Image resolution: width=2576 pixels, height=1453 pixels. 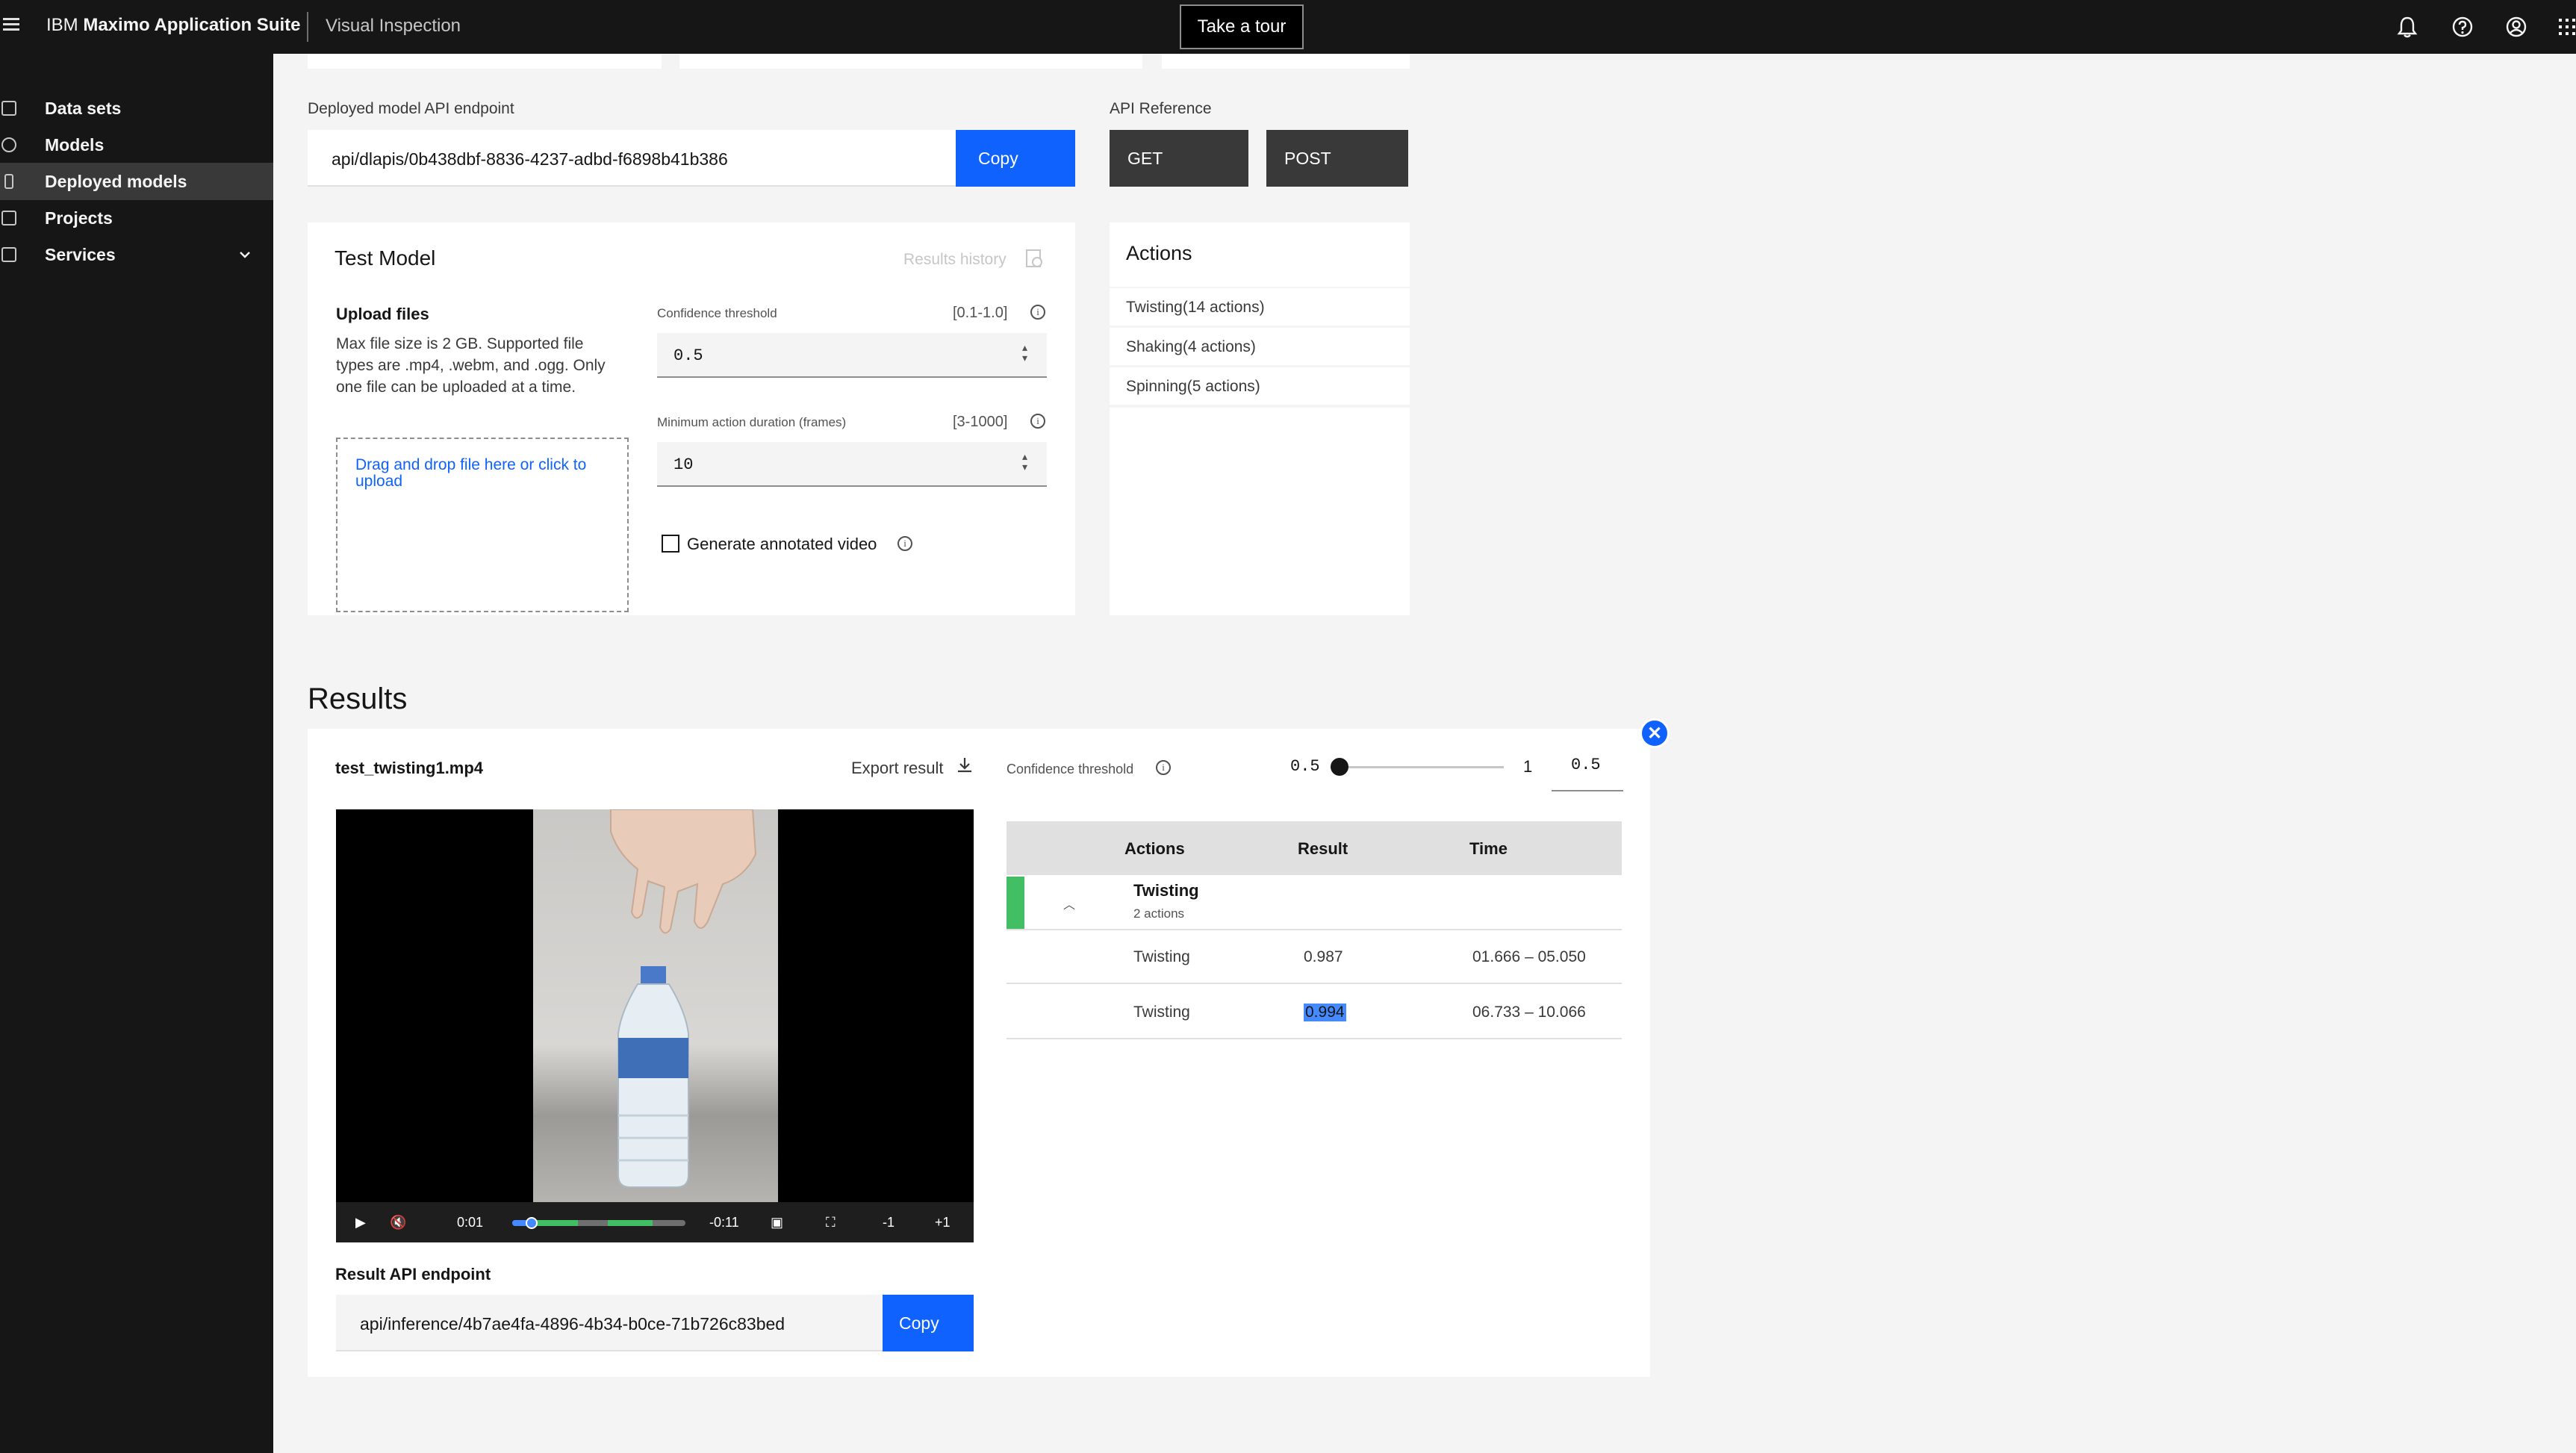 What do you see at coordinates (1529, 1012) in the screenshot?
I see `row-time: 06.733 – 10.066` at bounding box center [1529, 1012].